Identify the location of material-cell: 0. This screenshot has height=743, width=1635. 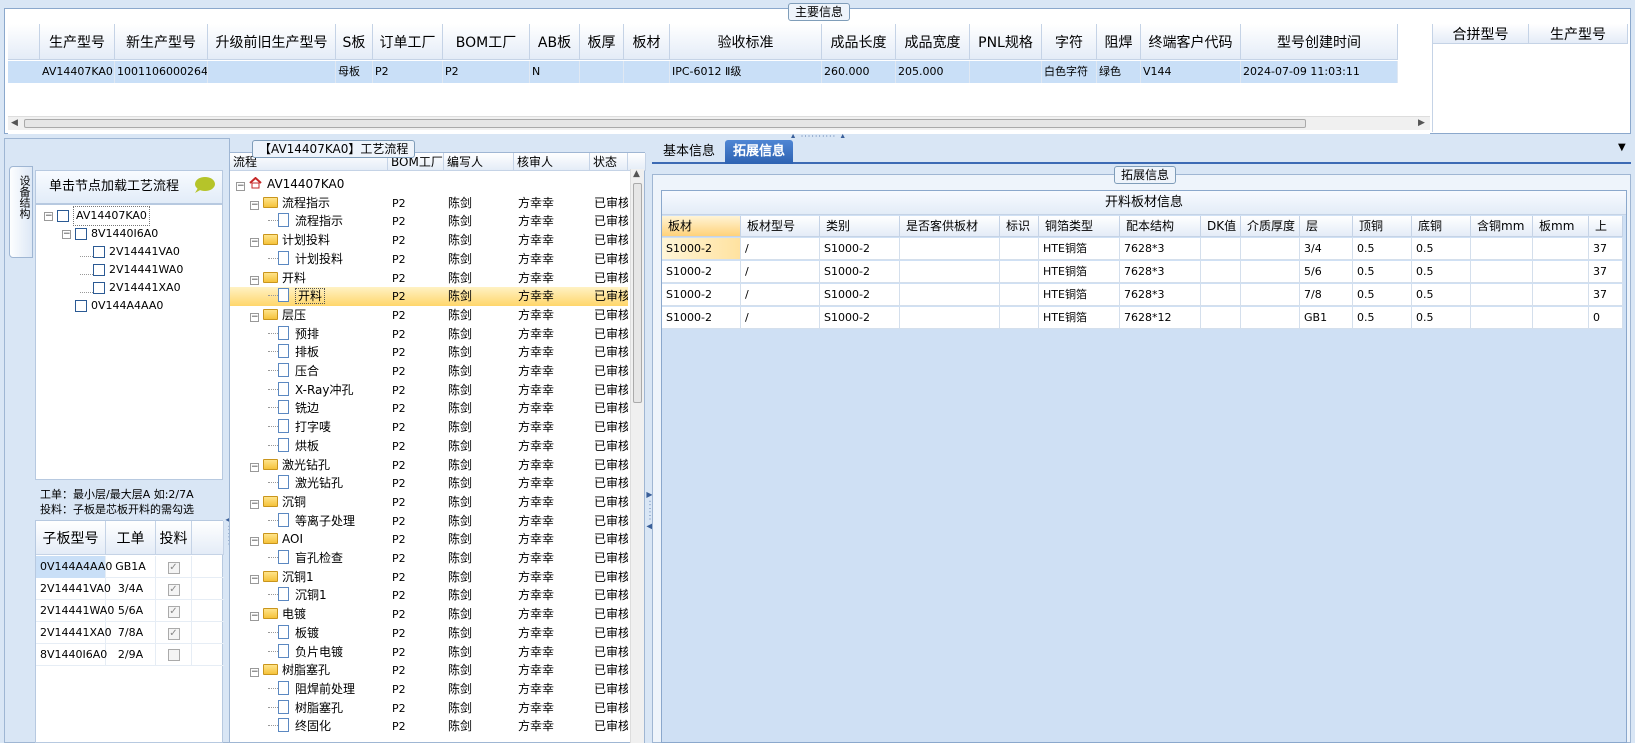
(1606, 318).